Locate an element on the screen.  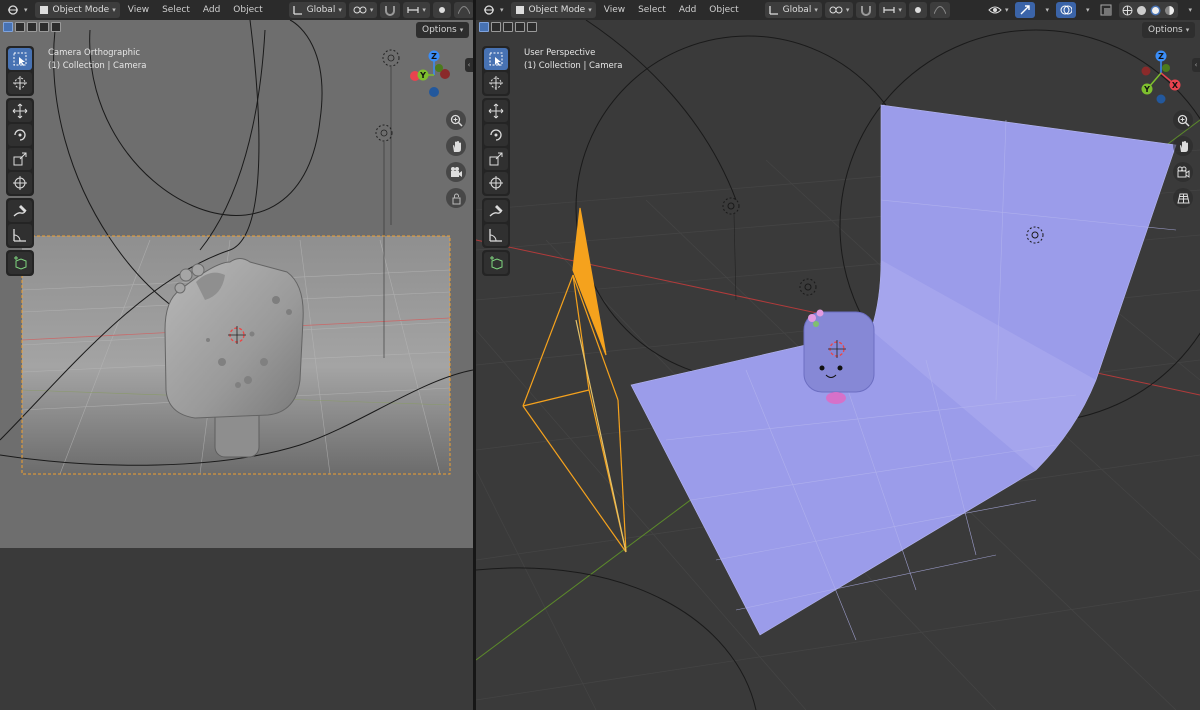
perspective-toggle-button is located at coordinates (1183, 198).